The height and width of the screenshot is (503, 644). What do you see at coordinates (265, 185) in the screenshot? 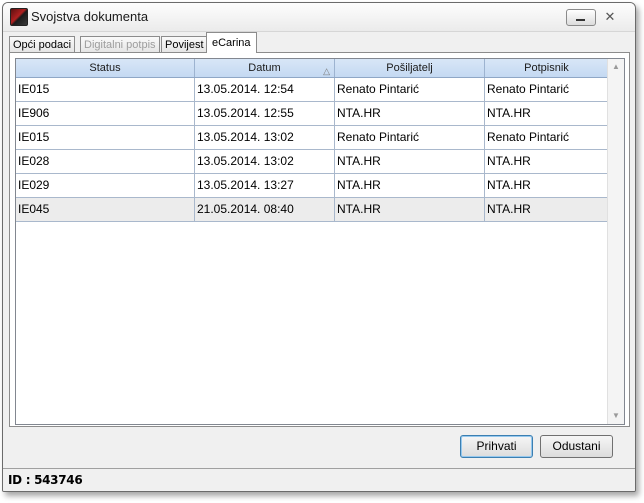
I see `cell-datum: 13.05.2014. 13:27` at bounding box center [265, 185].